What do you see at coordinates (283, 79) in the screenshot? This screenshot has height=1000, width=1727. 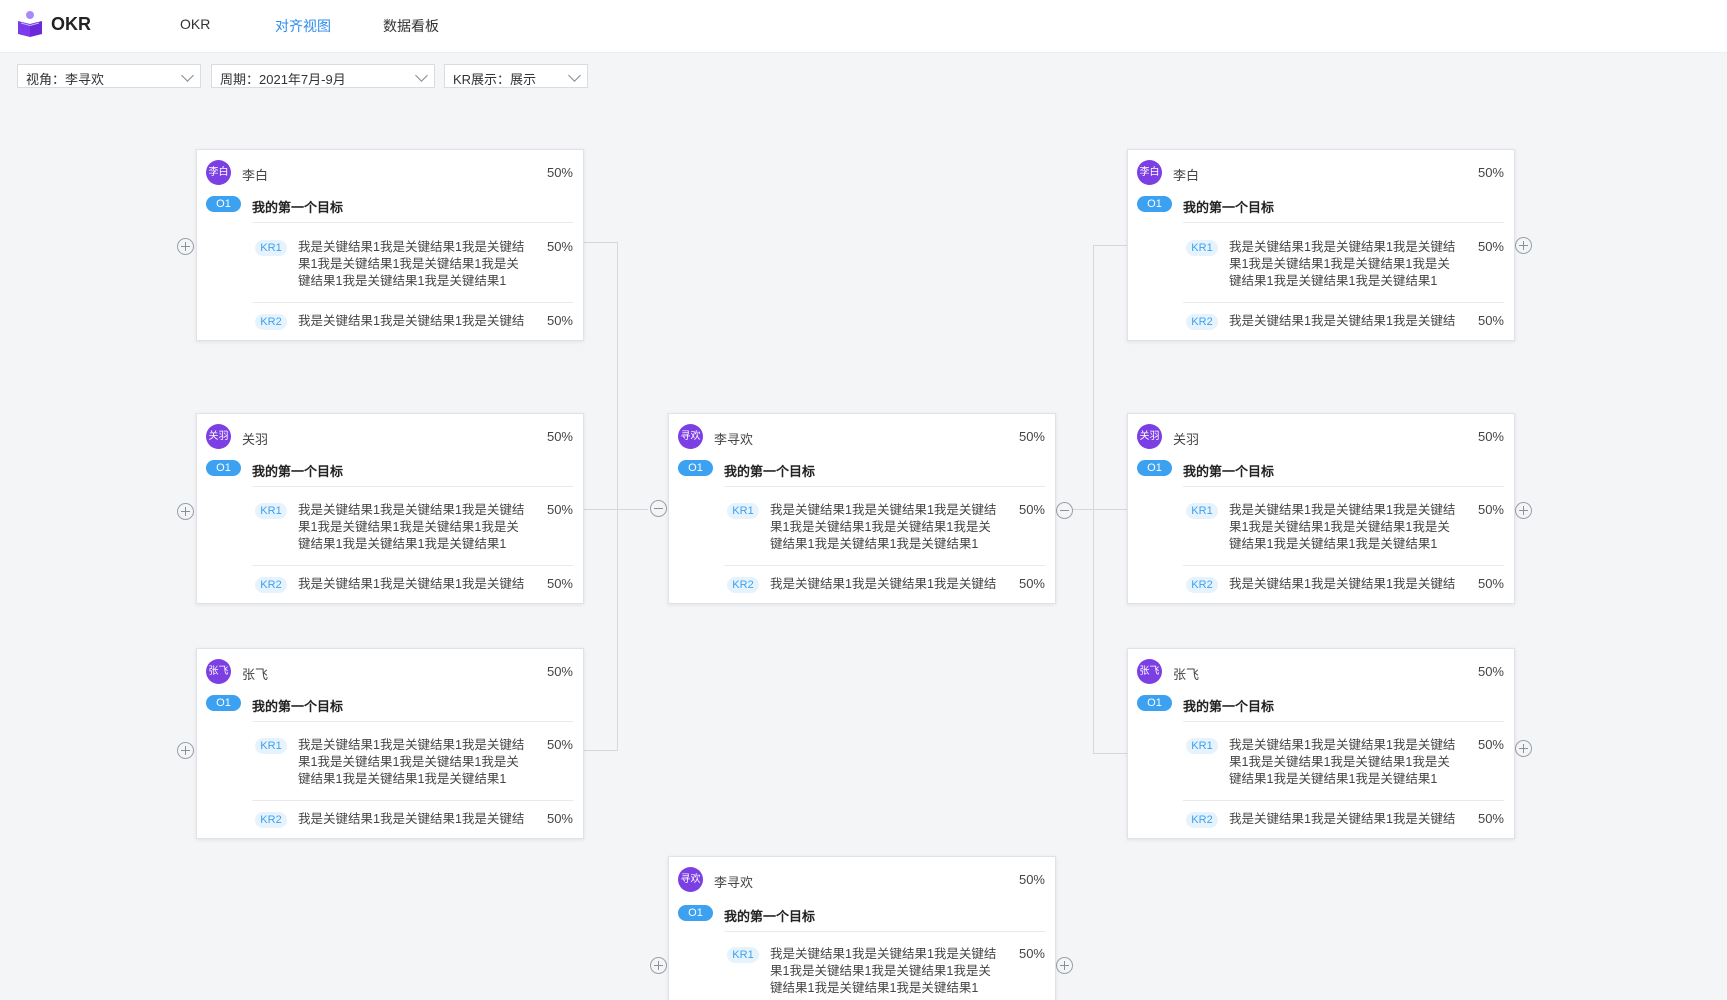 I see `period-select-value: 周期：2021年7月-9月` at bounding box center [283, 79].